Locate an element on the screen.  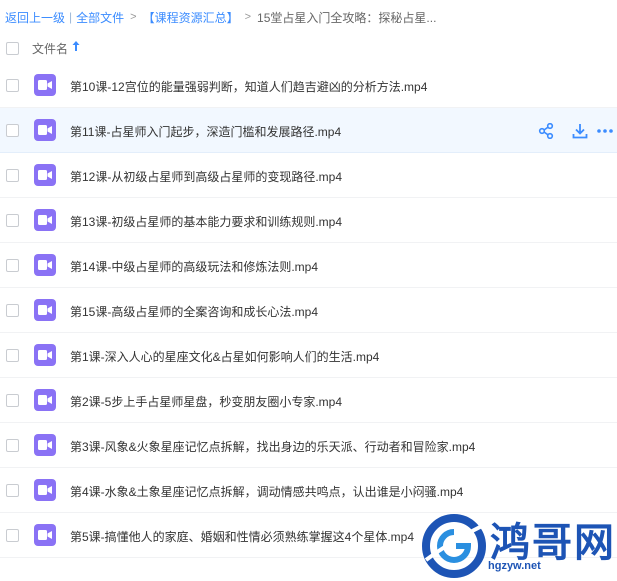
column-header-filename: 文件名 is located at coordinates (50, 48).